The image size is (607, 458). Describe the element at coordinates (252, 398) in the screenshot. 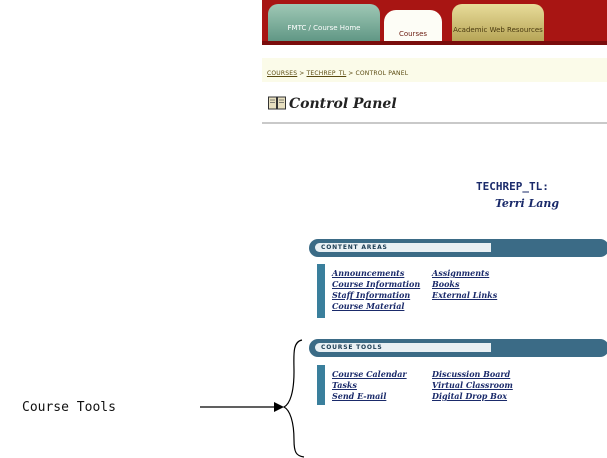

I see `annotation-overlay` at that location.